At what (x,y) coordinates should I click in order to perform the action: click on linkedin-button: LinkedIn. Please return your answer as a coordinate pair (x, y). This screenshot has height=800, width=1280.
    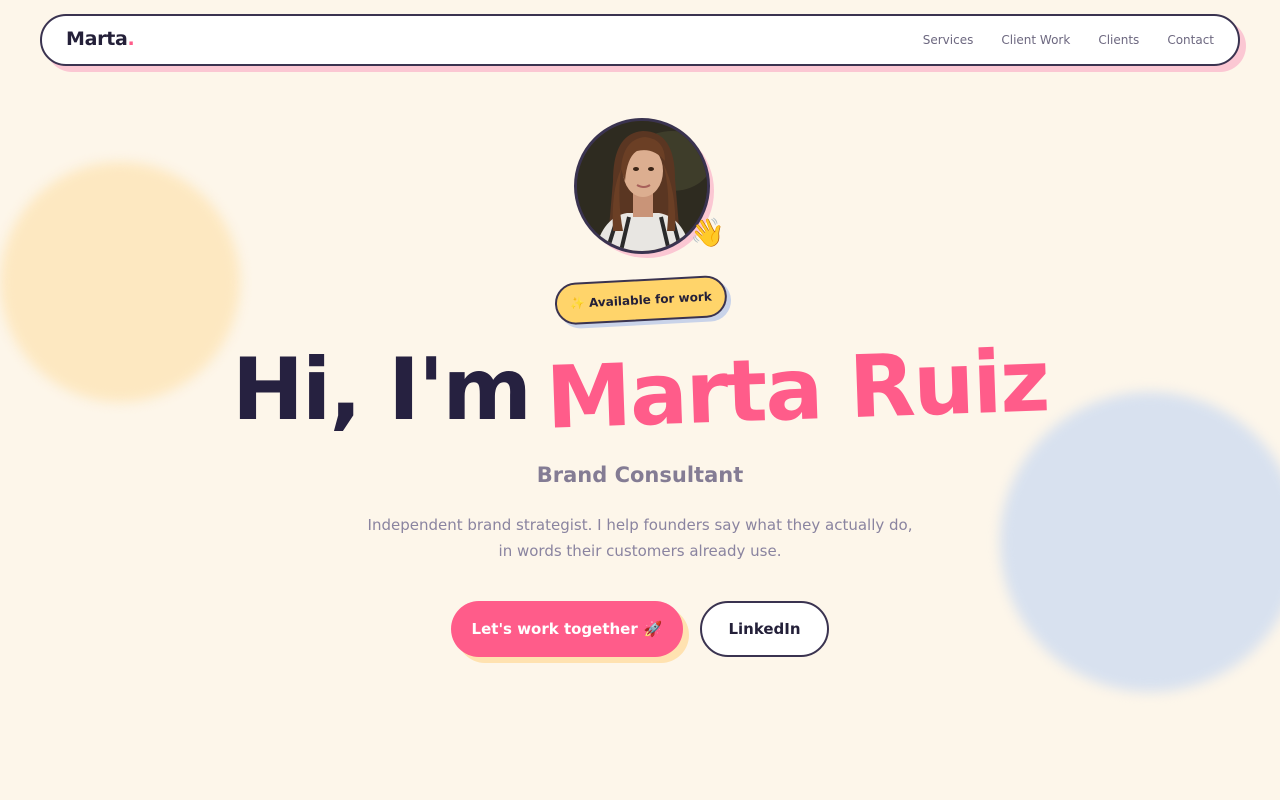
    Looking at the image, I should click on (764, 629).